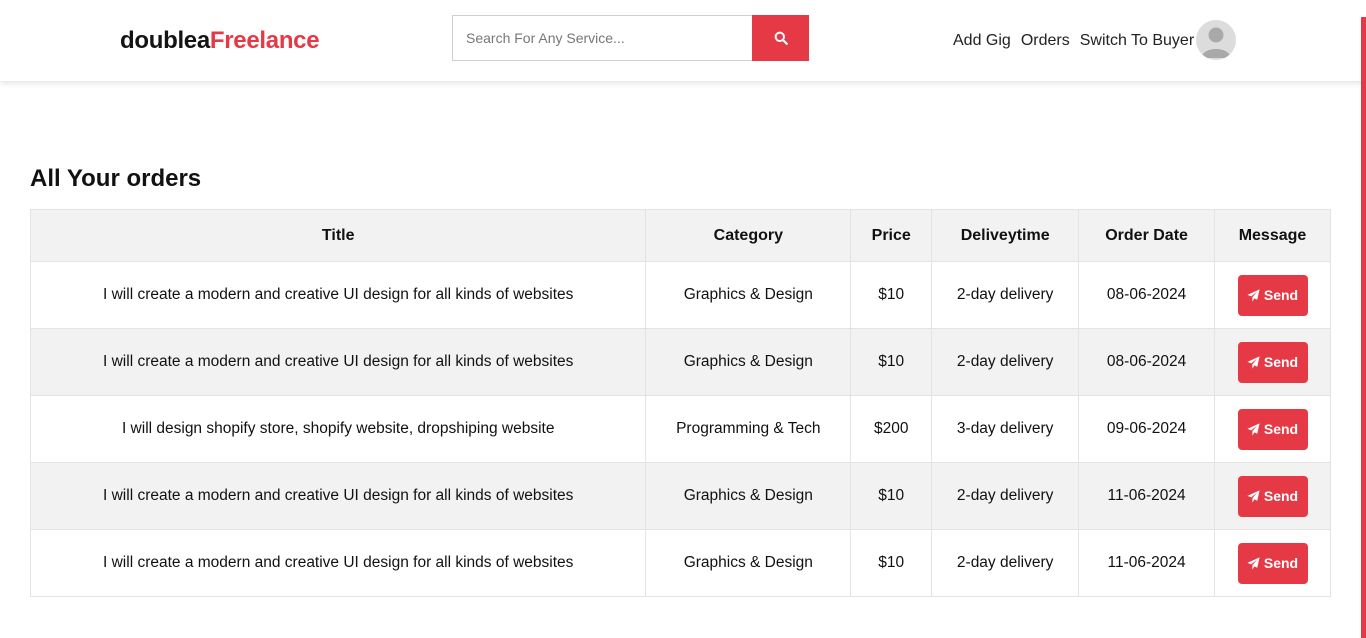  Describe the element at coordinates (1216, 40) in the screenshot. I see `user-avatar-icon` at that location.